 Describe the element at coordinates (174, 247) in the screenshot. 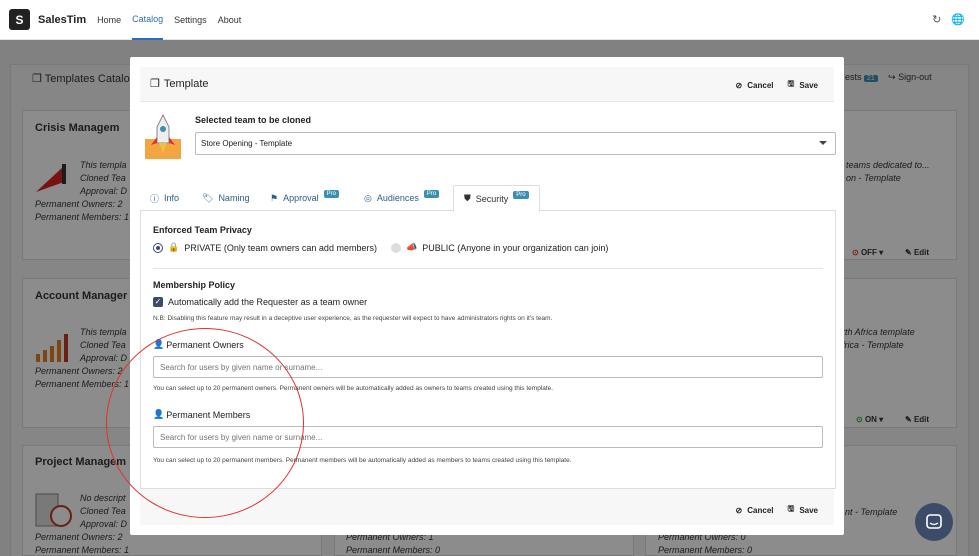

I see `lock-icon: 🔒` at that location.